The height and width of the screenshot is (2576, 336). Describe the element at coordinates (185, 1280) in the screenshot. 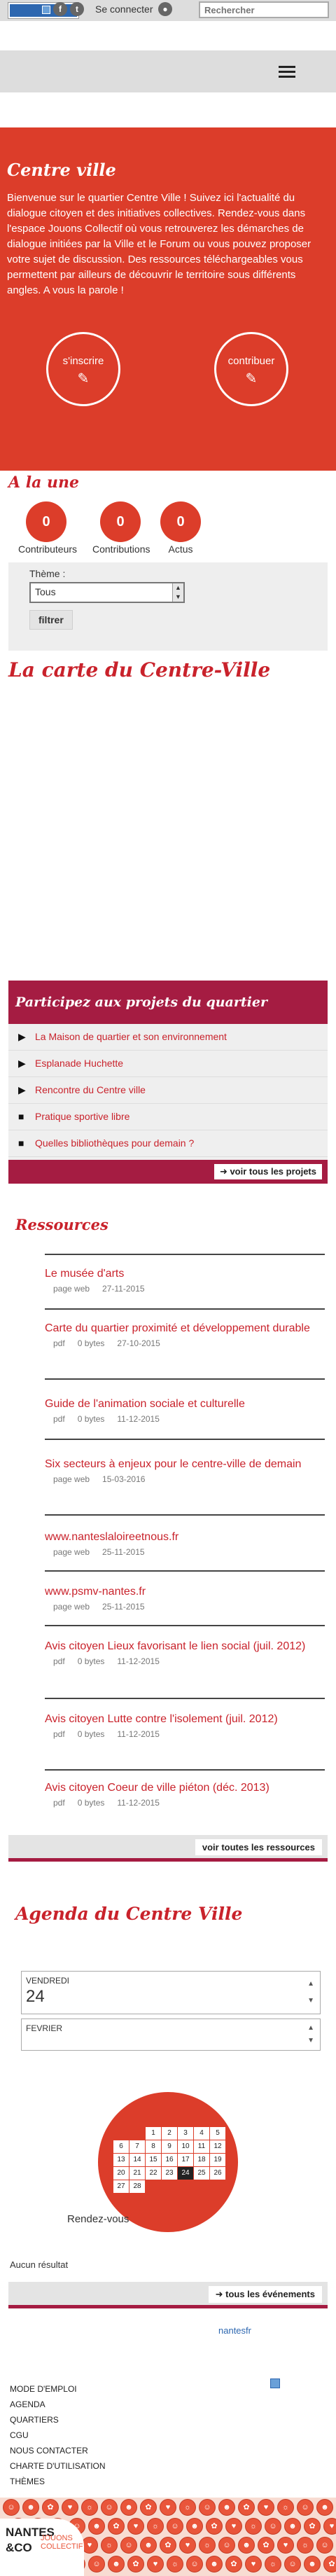

I see `resource-item: Le musée d'arts page web 27-11-2015` at that location.